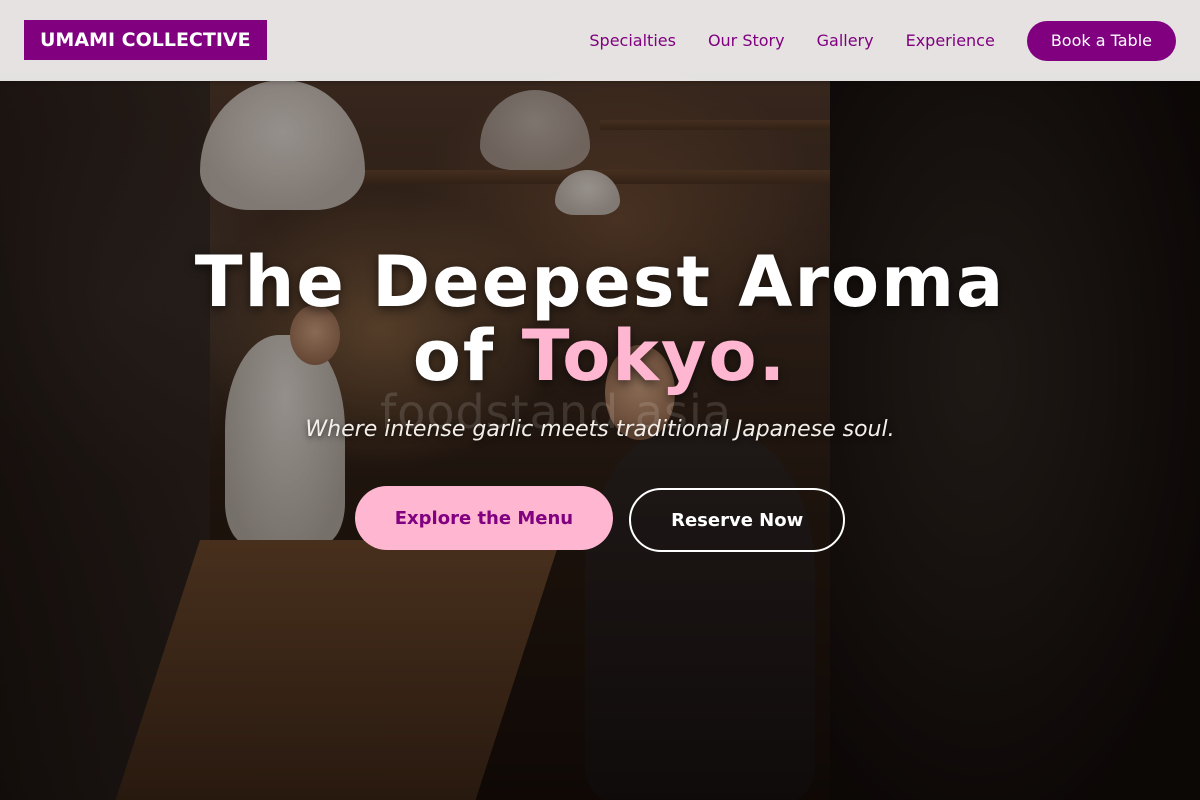 This screenshot has height=800, width=1200. What do you see at coordinates (1101, 40) in the screenshot?
I see `book-table-button: Book a Table` at bounding box center [1101, 40].